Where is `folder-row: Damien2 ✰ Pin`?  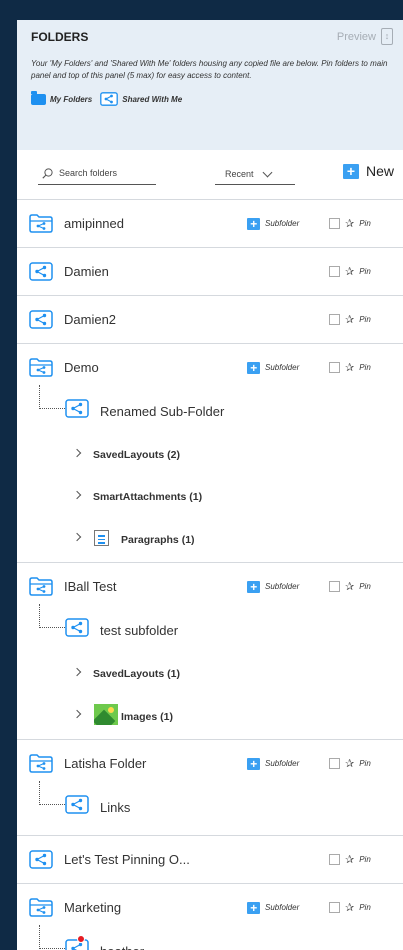 folder-row: Damien2 ✰ Pin is located at coordinates (210, 319).